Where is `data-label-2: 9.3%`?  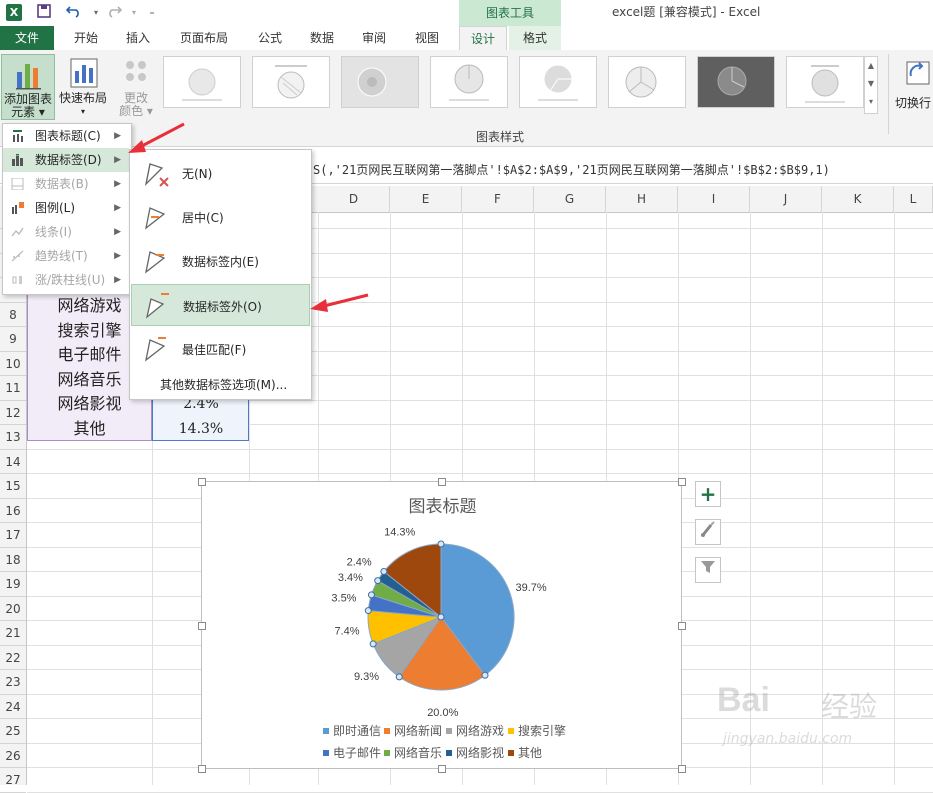 data-label-2: 9.3% is located at coordinates (366, 677).